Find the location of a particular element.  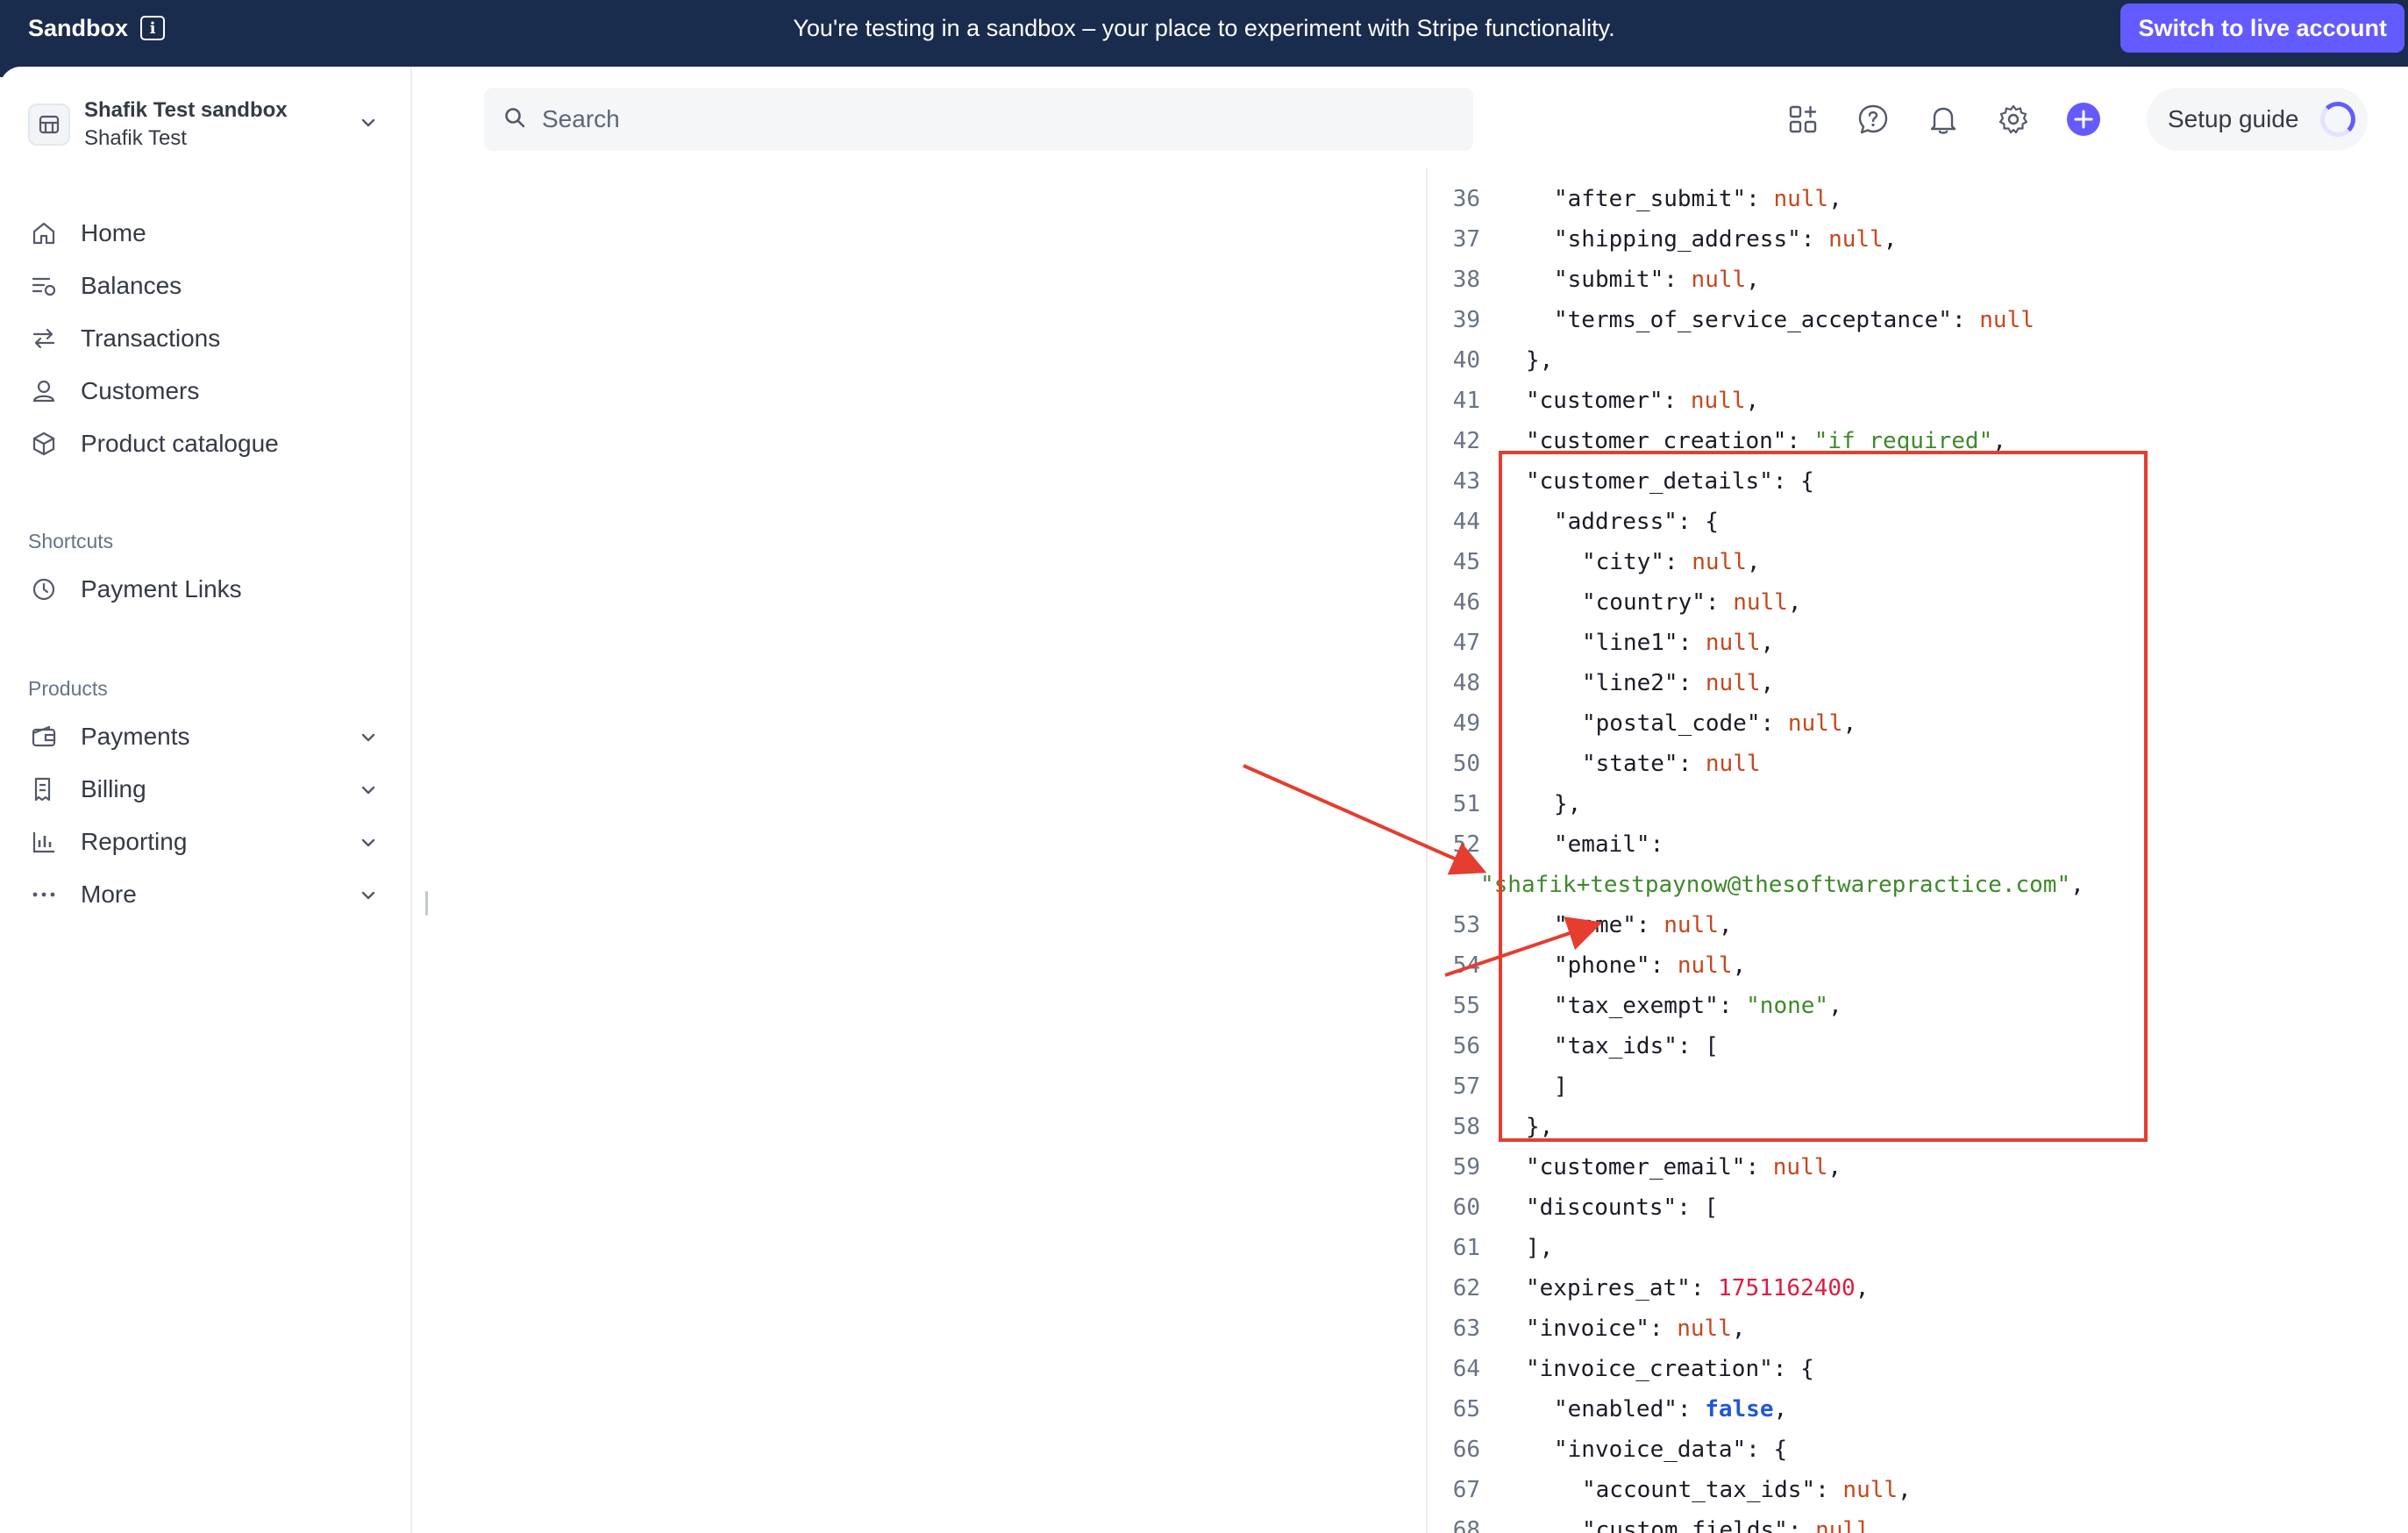

info-icon: i is located at coordinates (153, 28).